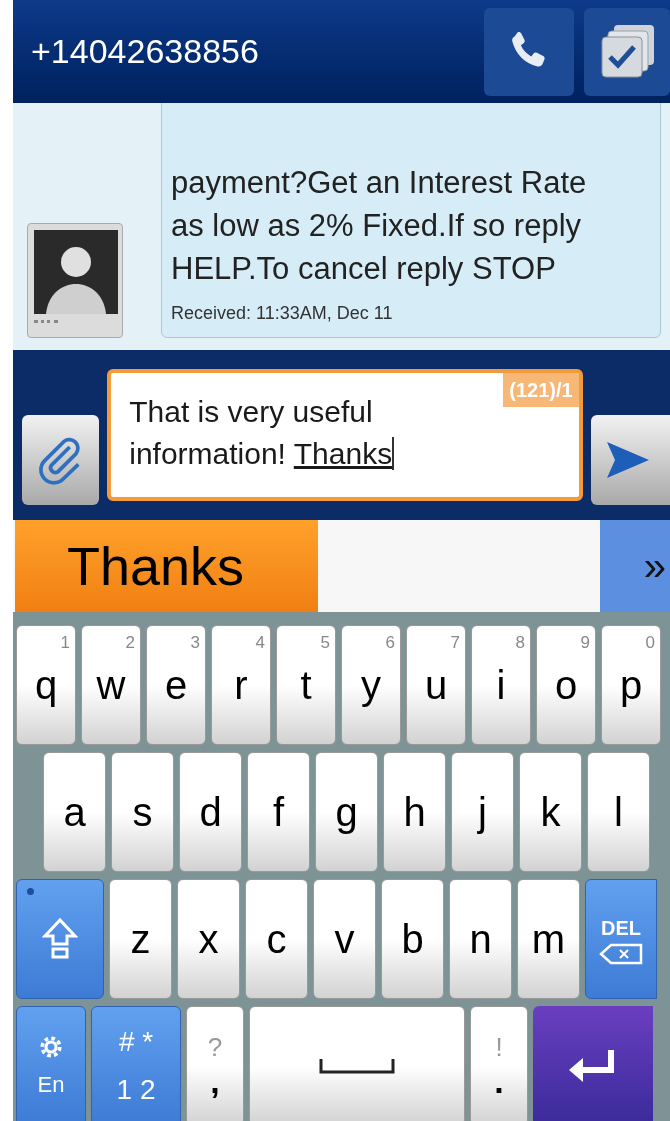  I want to click on key-label: ,, so click(215, 1081).